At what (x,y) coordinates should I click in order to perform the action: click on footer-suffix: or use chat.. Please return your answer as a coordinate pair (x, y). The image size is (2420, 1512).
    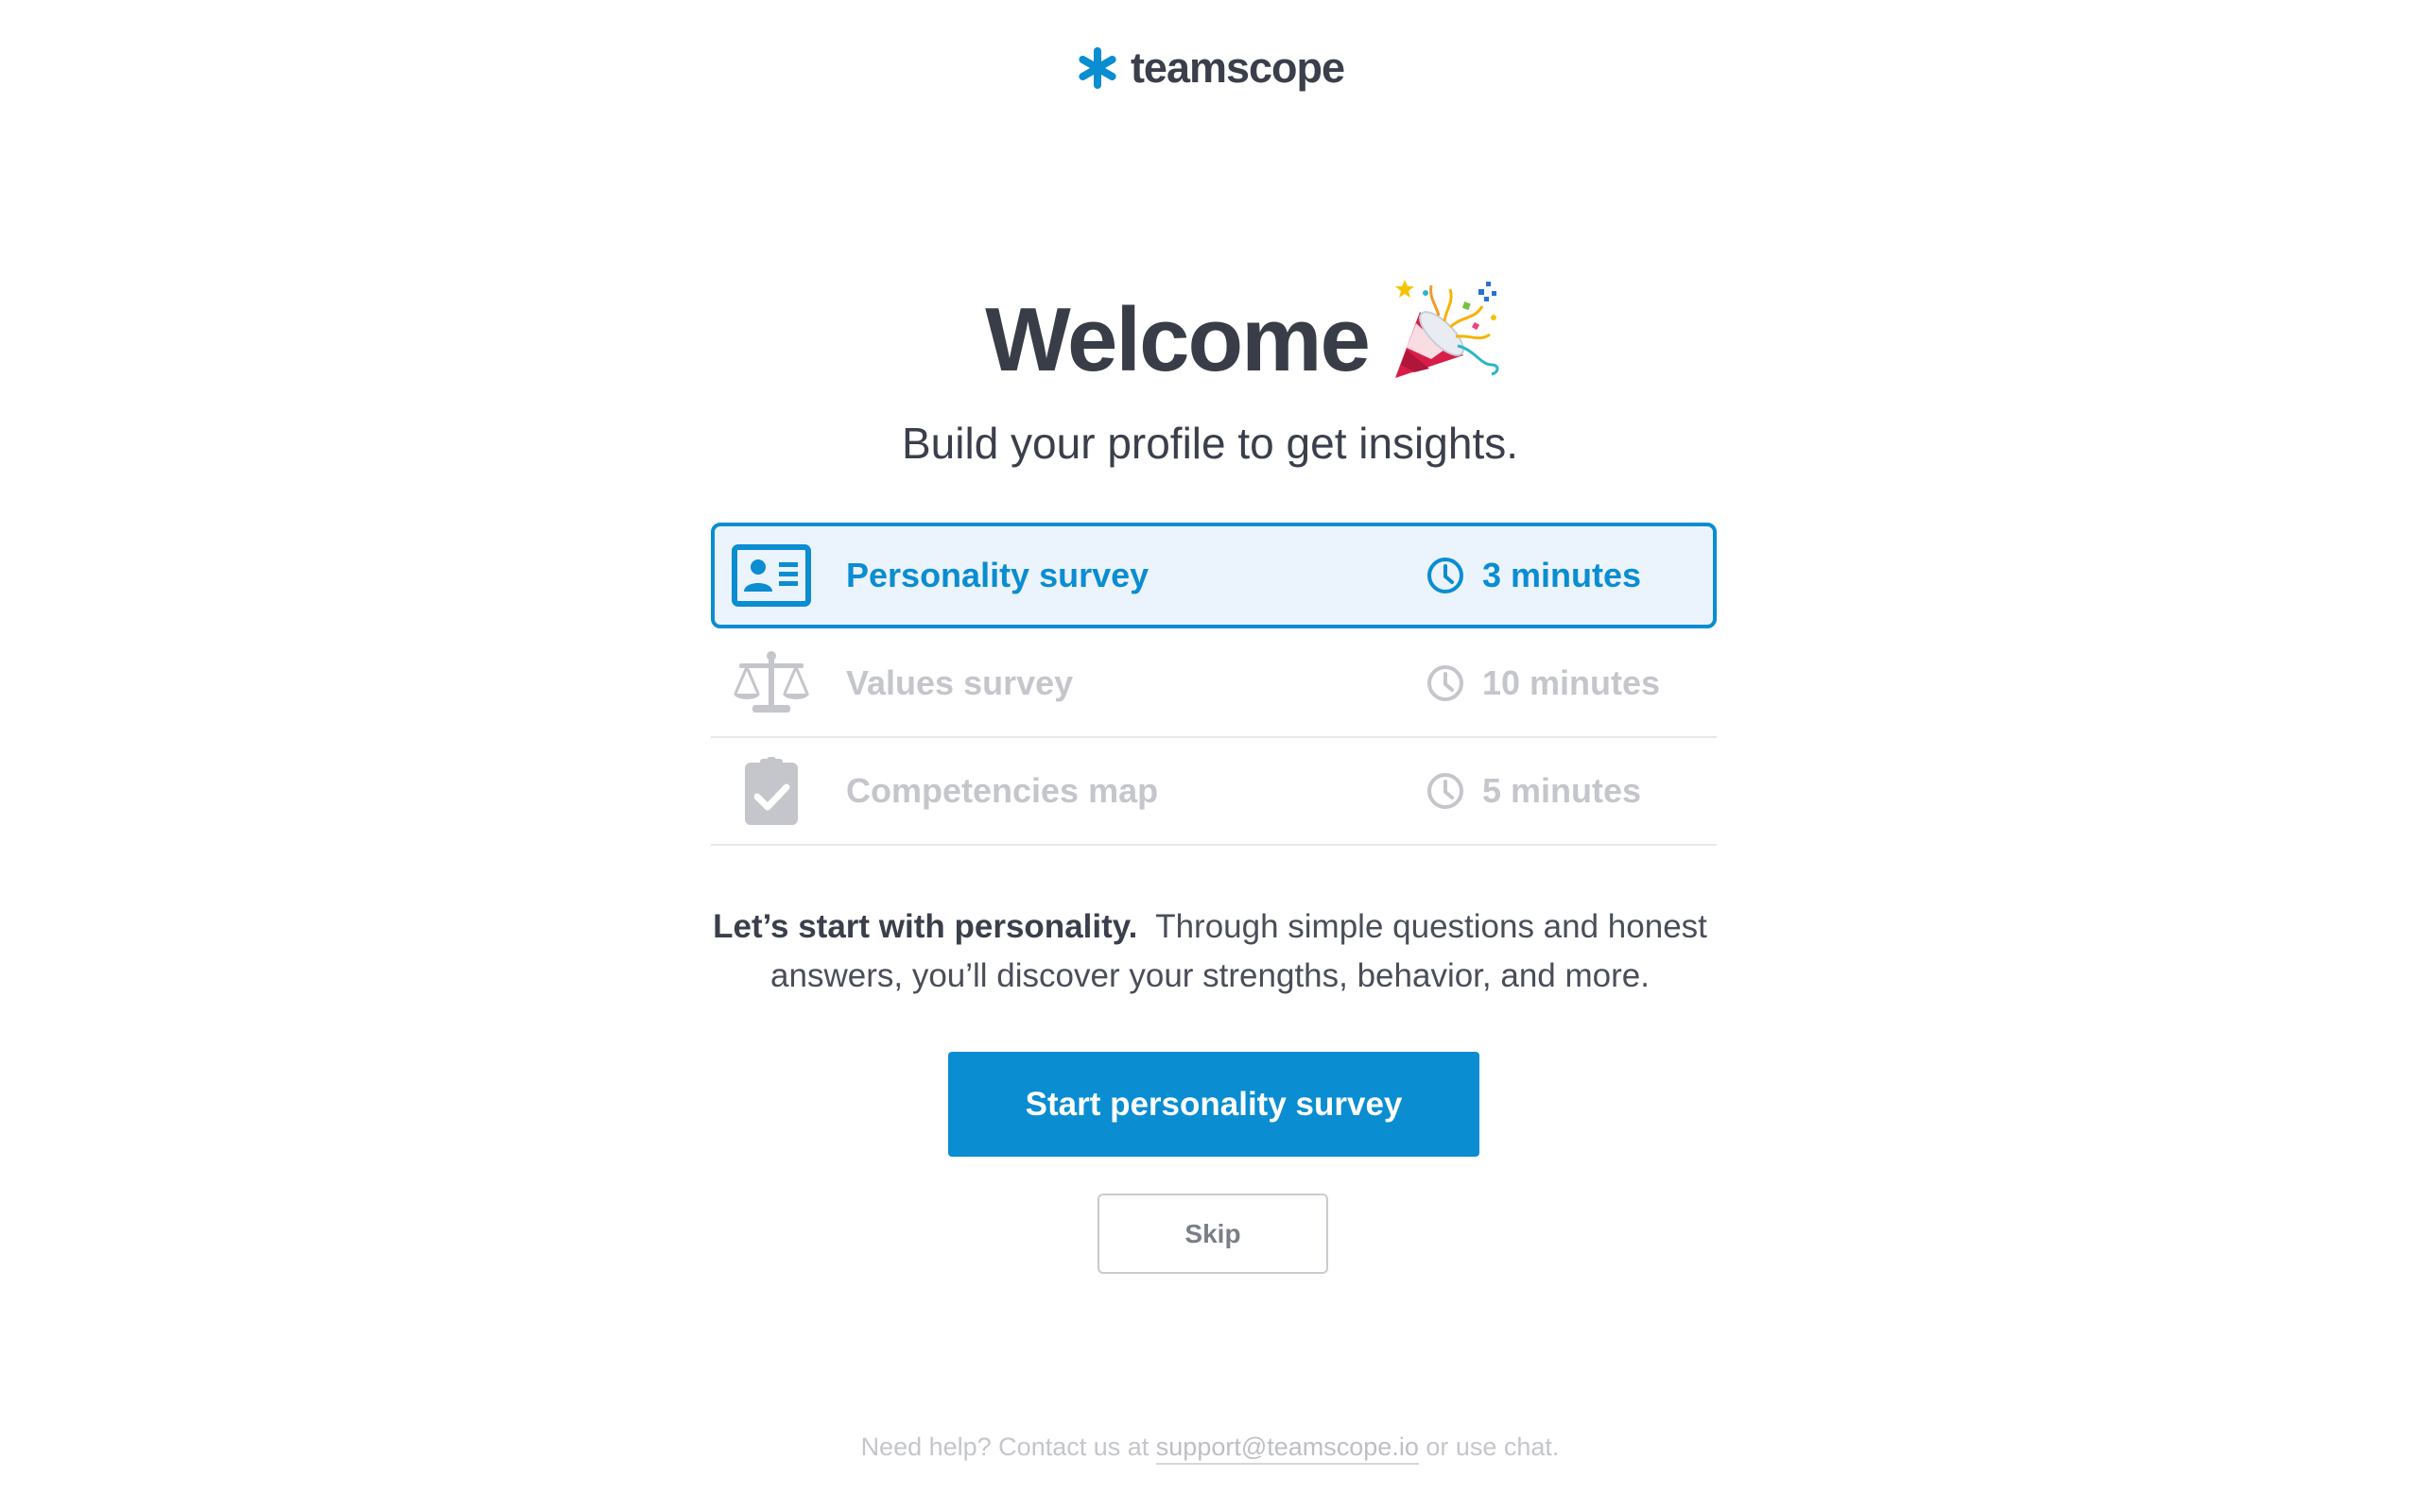
    Looking at the image, I should click on (1493, 1447).